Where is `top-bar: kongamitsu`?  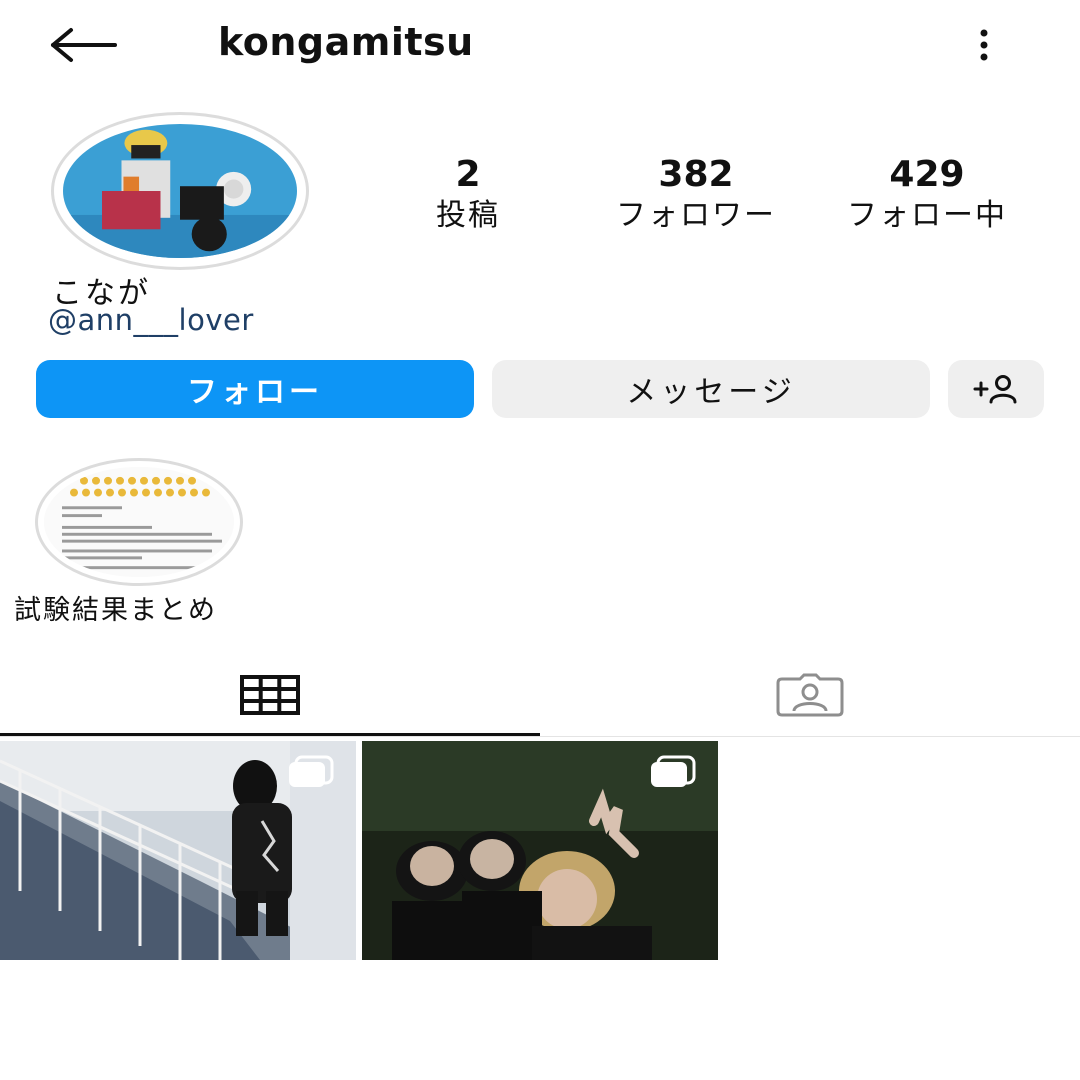
top-bar: kongamitsu is located at coordinates (540, 45).